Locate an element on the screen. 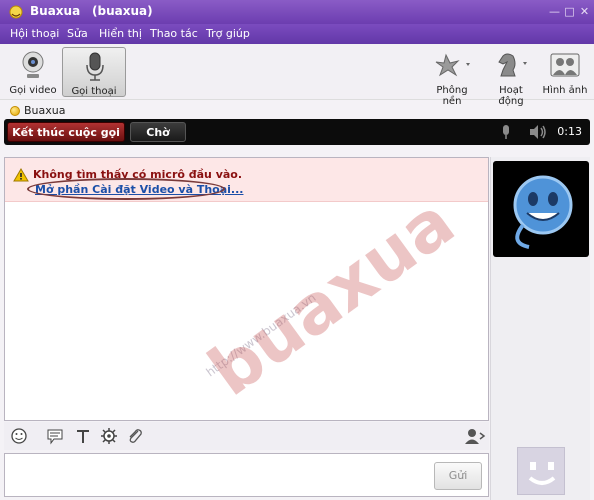  call-timer: 0:13 is located at coordinates (569, 131).